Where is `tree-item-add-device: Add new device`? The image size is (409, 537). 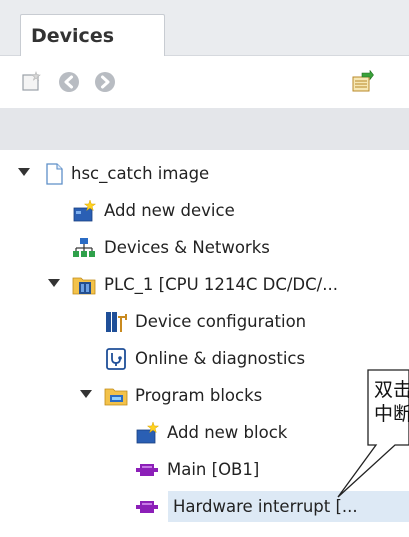
tree-item-add-device: Add new device is located at coordinates (204, 210).